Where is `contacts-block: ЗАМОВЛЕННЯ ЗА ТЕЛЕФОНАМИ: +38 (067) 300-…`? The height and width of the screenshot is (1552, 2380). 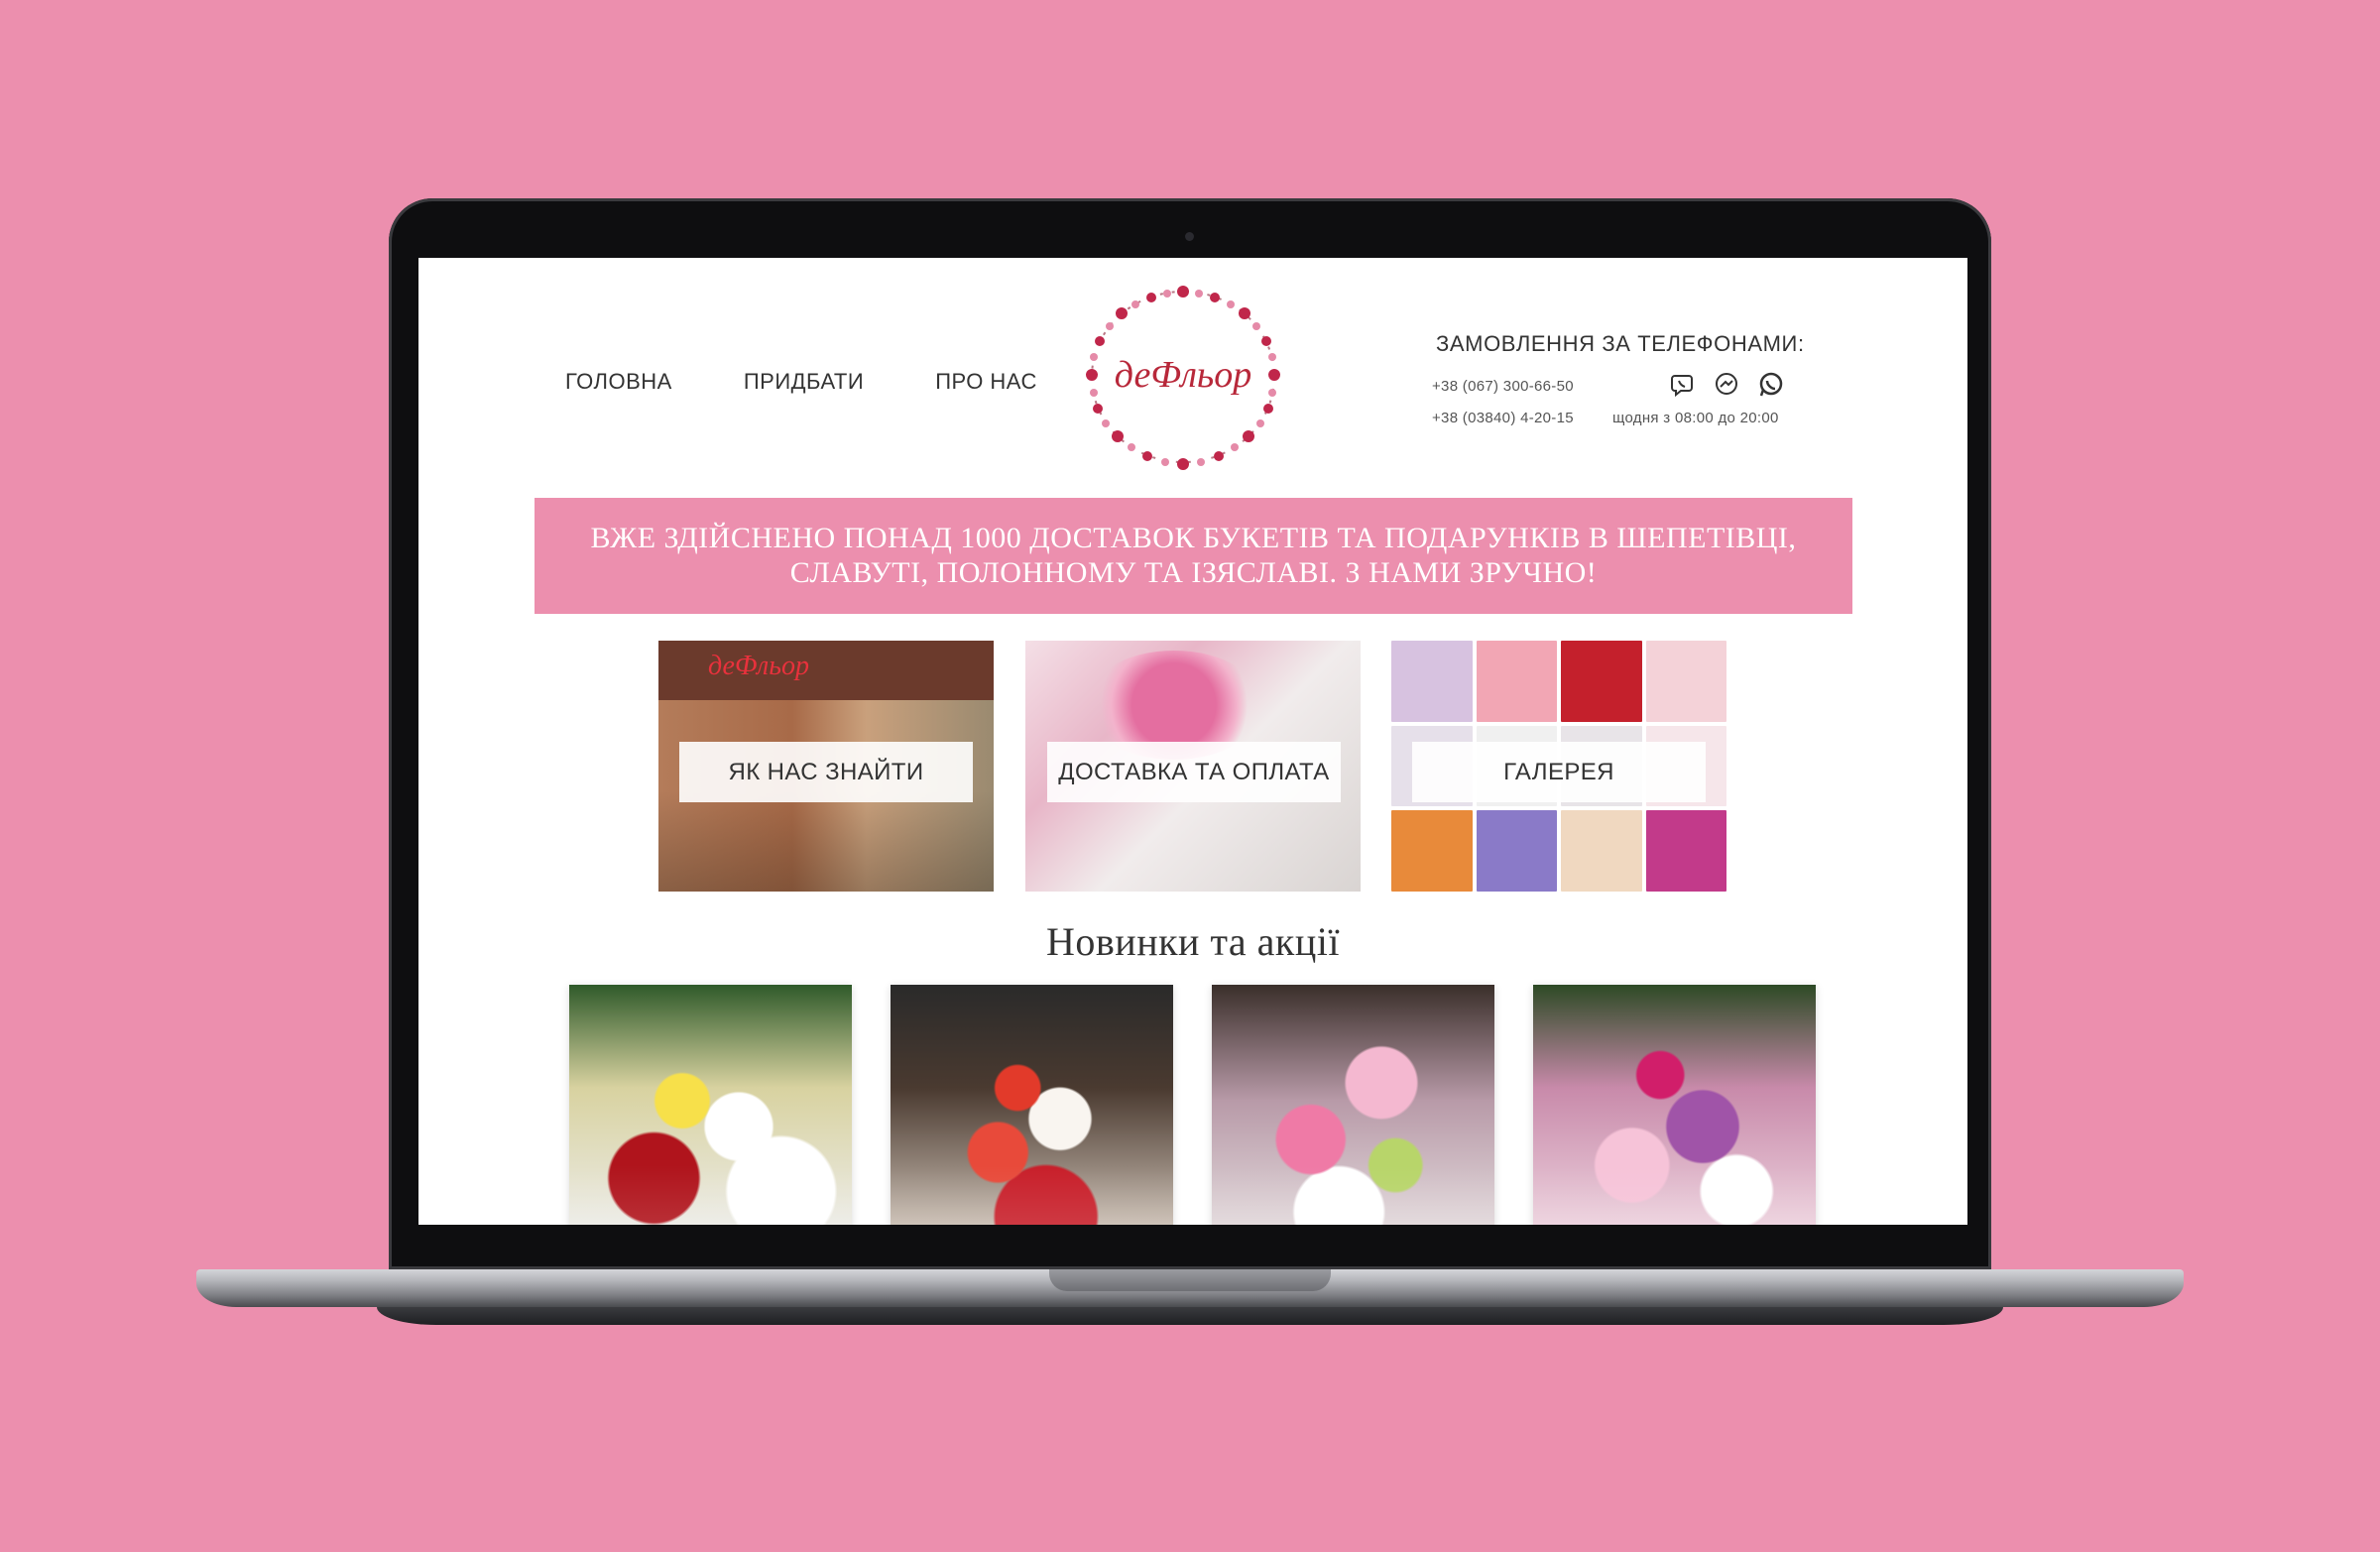
contacts-block: ЗАМОВЛЕННЯ ЗА ТЕЛЕФОНАМИ: +38 (067) 300-… is located at coordinates (1628, 378).